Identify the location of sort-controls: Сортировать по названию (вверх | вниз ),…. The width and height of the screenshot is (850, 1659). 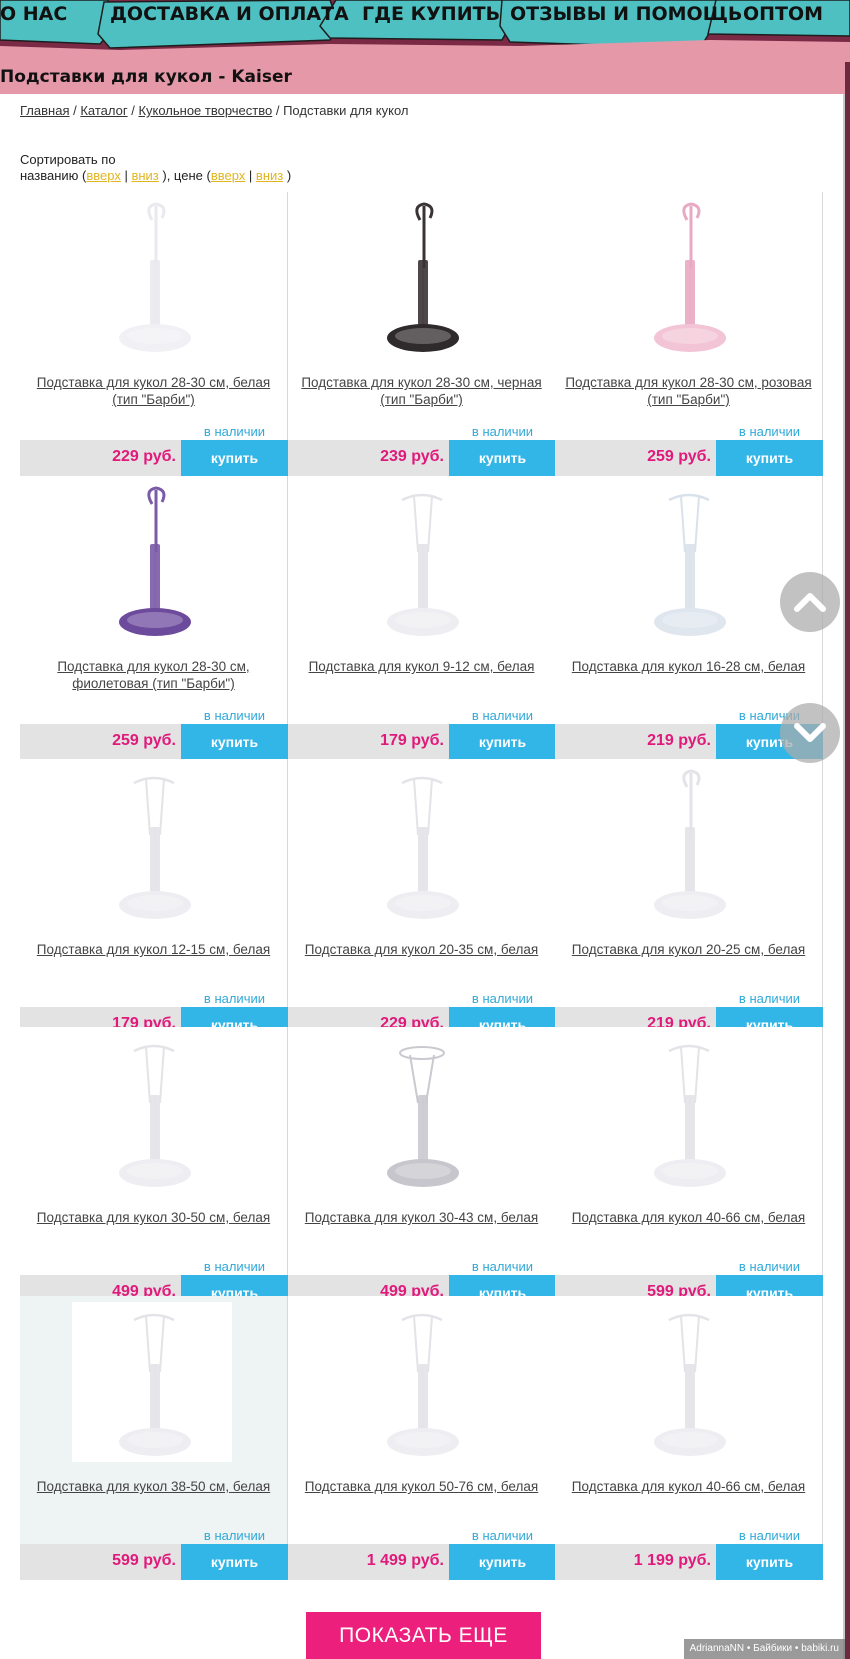
(155, 168).